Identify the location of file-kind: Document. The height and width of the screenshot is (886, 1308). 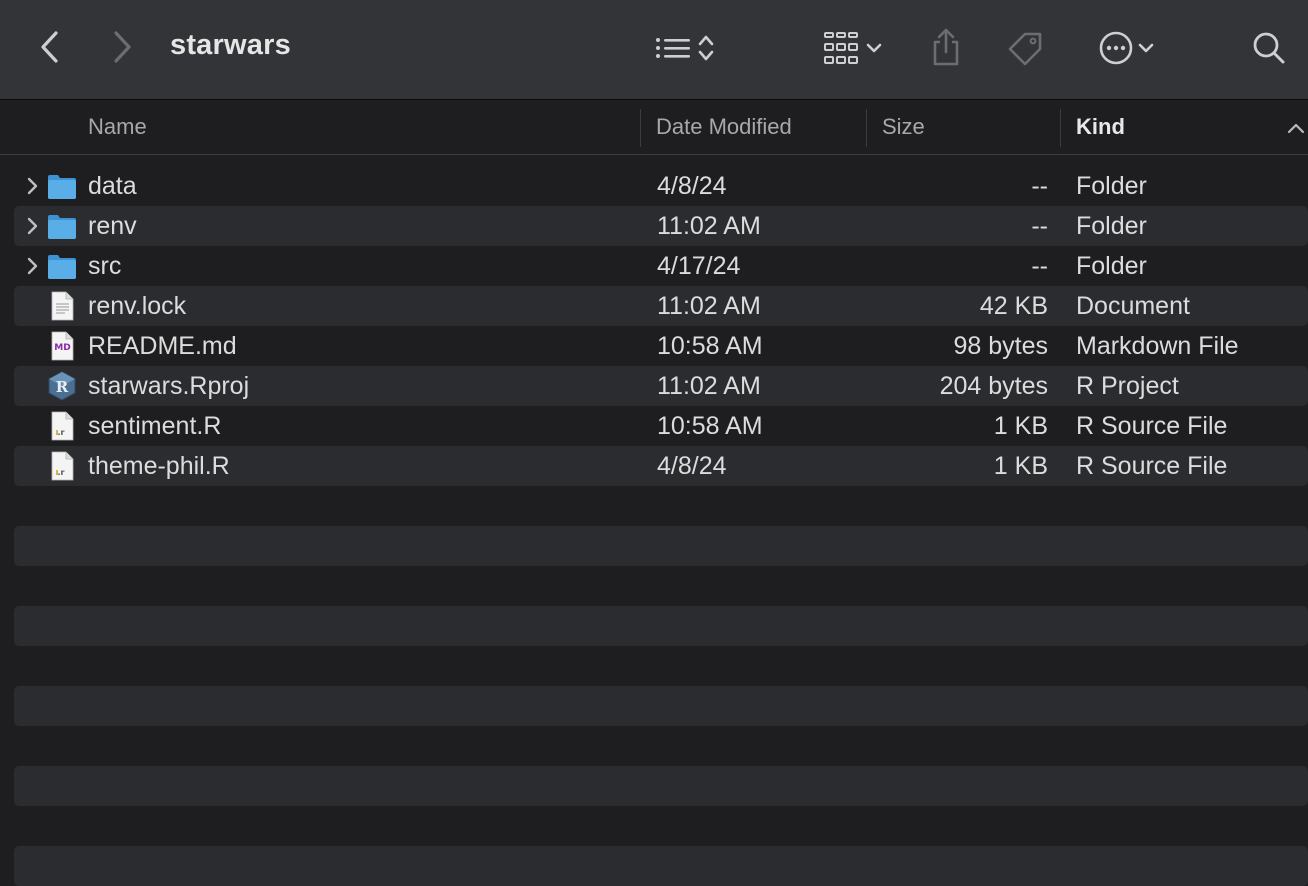
(1133, 306).